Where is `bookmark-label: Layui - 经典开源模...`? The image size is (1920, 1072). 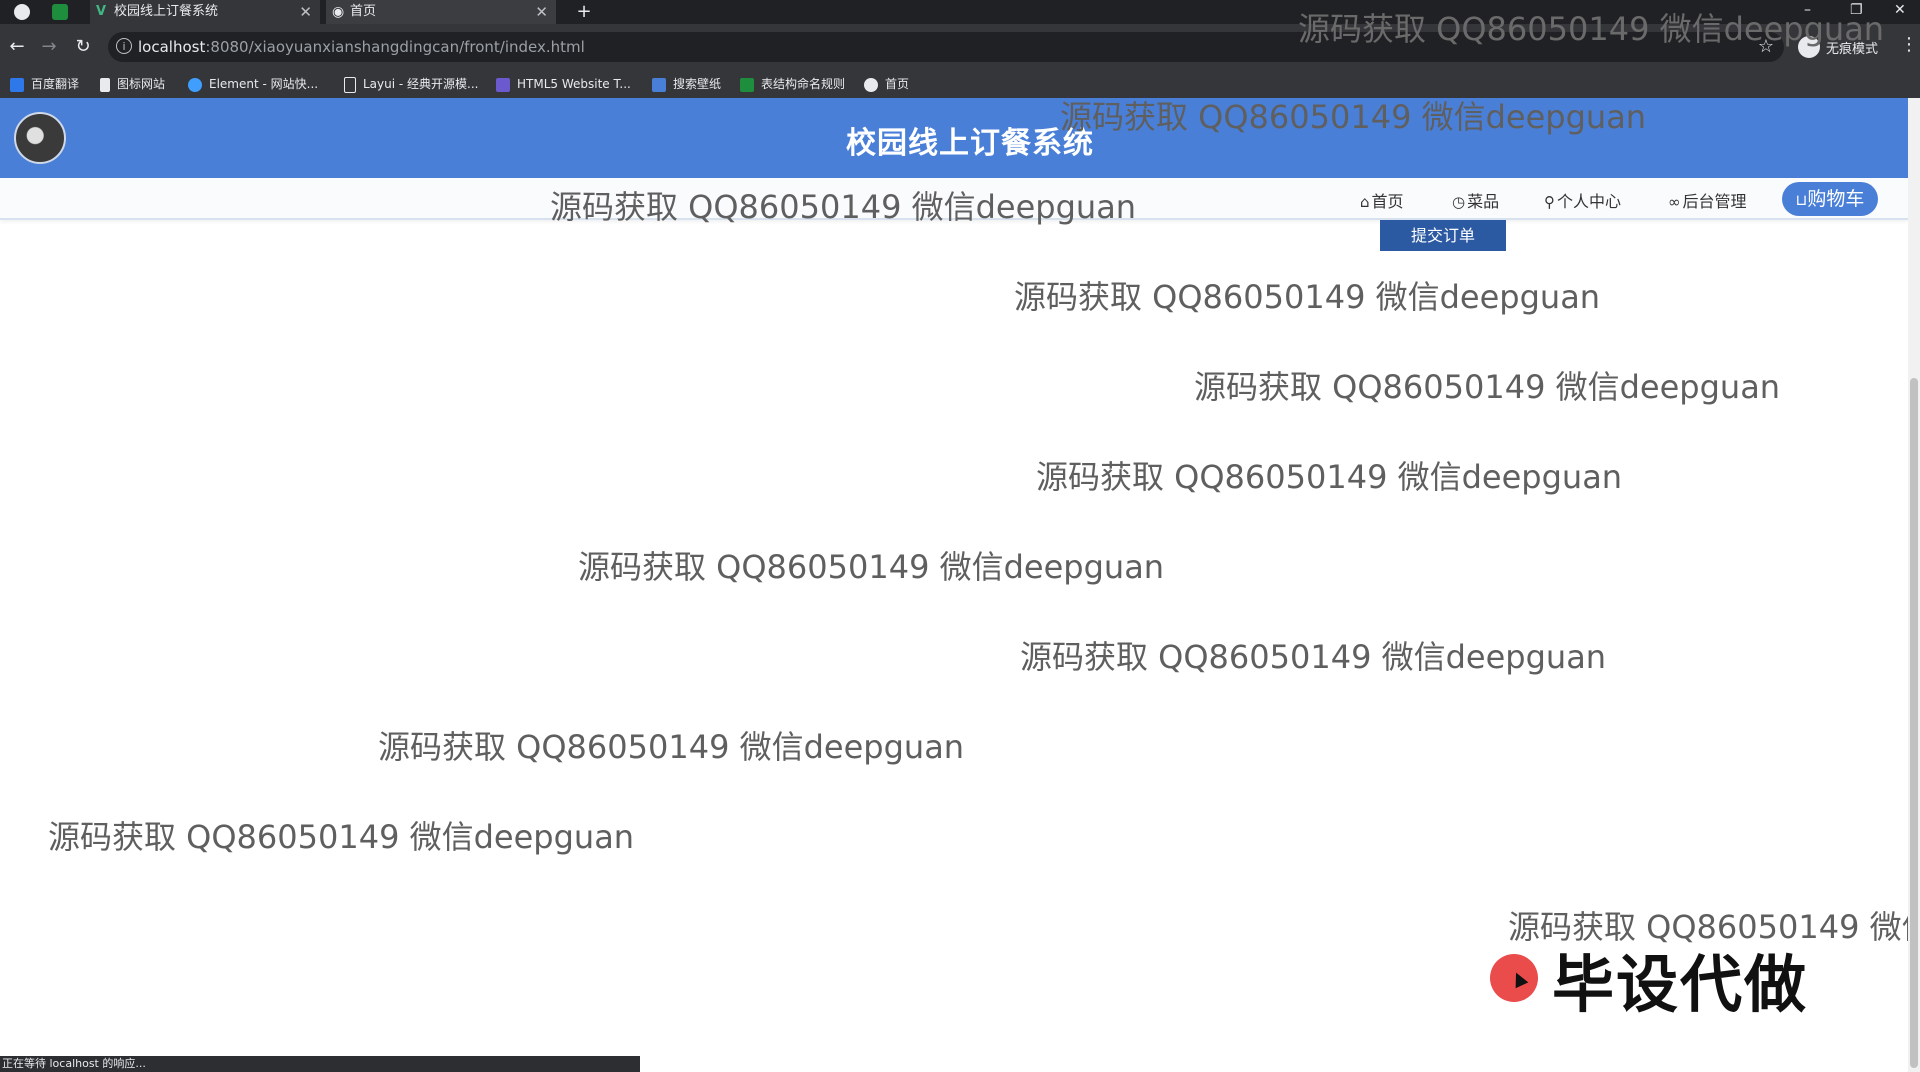 bookmark-label: Layui - 经典开源模... is located at coordinates (421, 84).